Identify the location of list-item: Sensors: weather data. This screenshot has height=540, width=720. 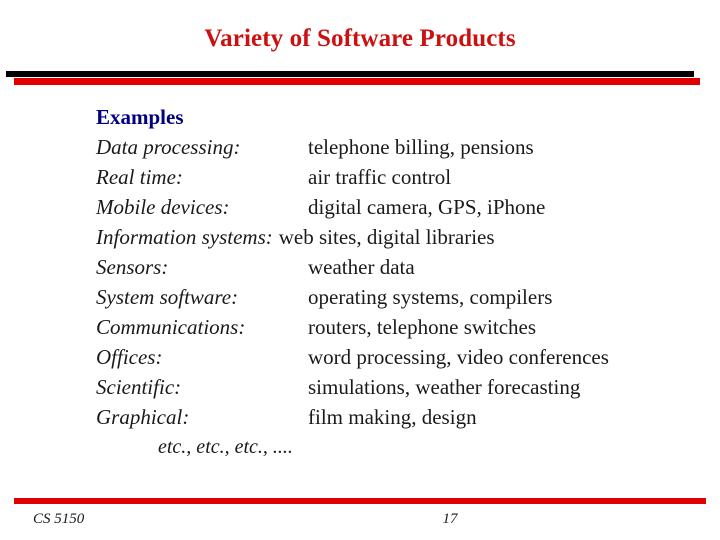
(396, 268).